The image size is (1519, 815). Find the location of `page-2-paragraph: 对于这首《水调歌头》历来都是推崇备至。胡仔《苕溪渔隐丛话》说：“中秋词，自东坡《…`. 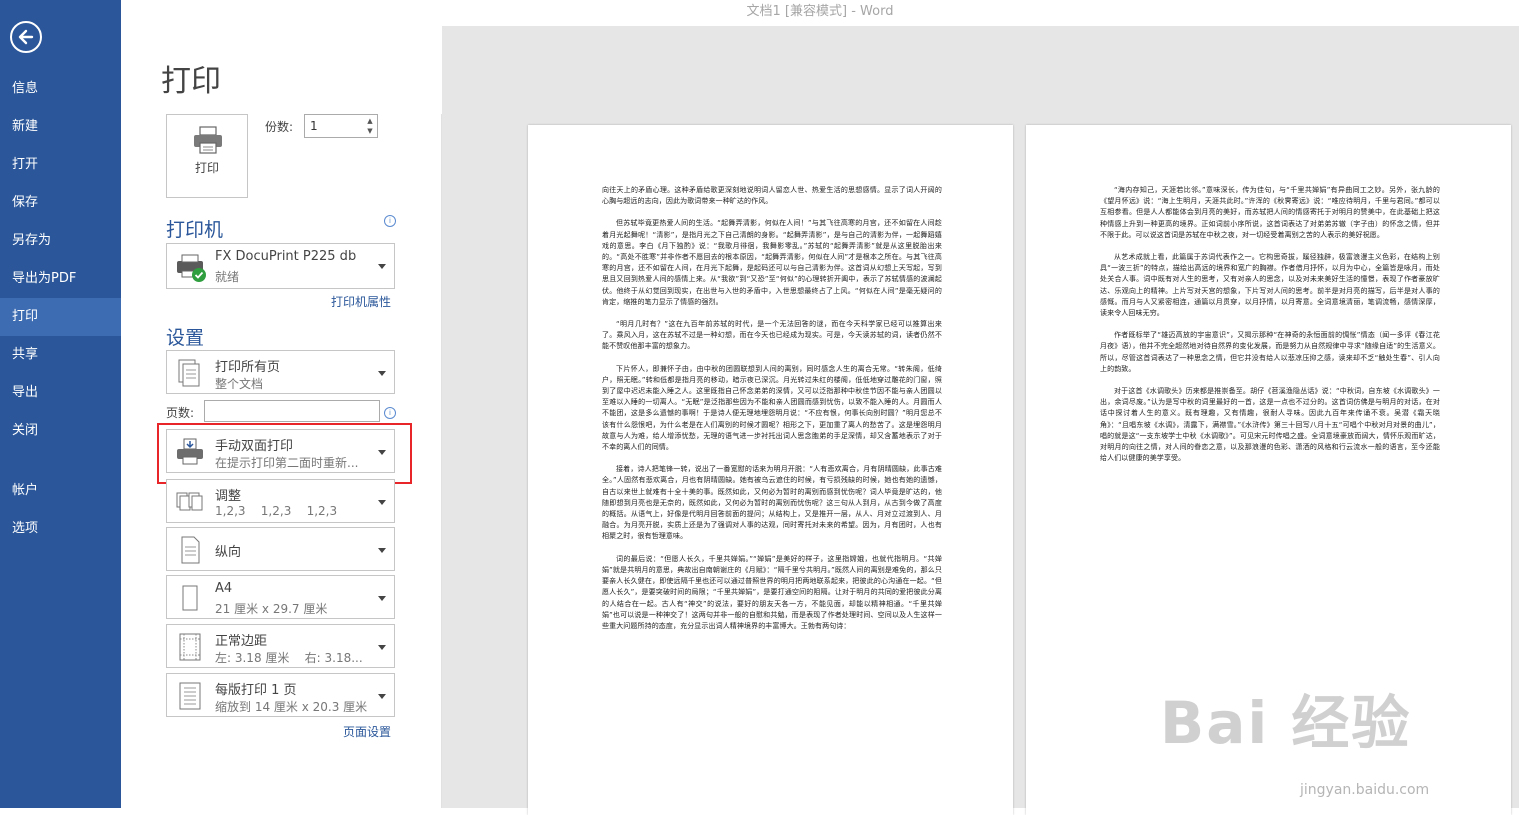

page-2-paragraph: 对于这首《水调歌头》历来都是推崇备至。胡仔《苕溪渔隐丛话》说：“中秋词，自东坡《… is located at coordinates (1270, 425).